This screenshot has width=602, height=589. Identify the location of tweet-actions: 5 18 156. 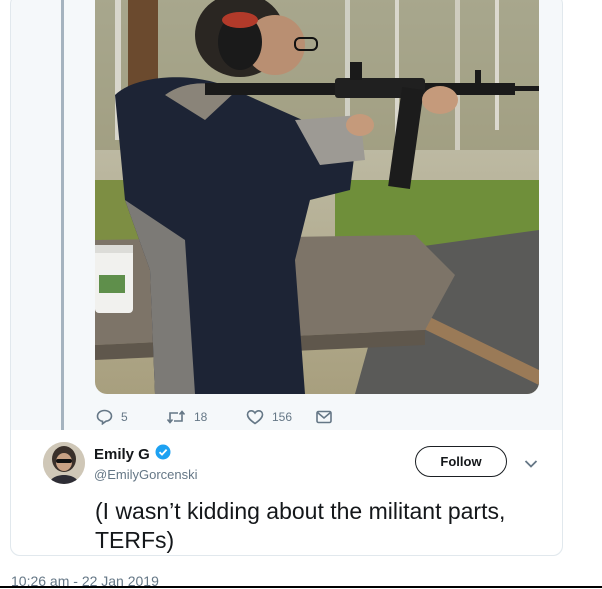
(214, 417).